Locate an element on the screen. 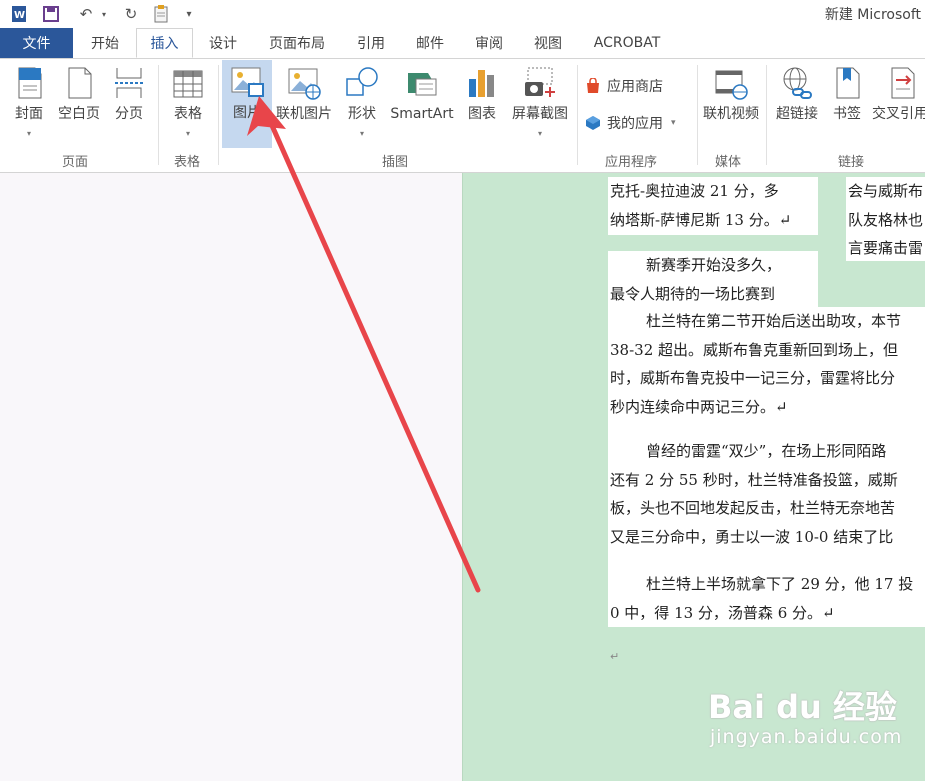 This screenshot has width=925, height=781. watermark-brand: Bai du 经验 is located at coordinates (802, 707).